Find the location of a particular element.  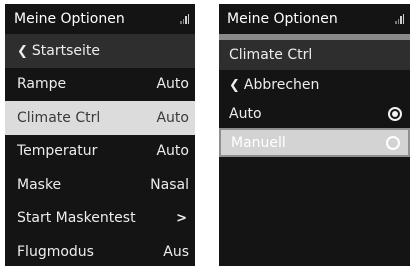

menu-item-value: Nasal is located at coordinates (169, 184).